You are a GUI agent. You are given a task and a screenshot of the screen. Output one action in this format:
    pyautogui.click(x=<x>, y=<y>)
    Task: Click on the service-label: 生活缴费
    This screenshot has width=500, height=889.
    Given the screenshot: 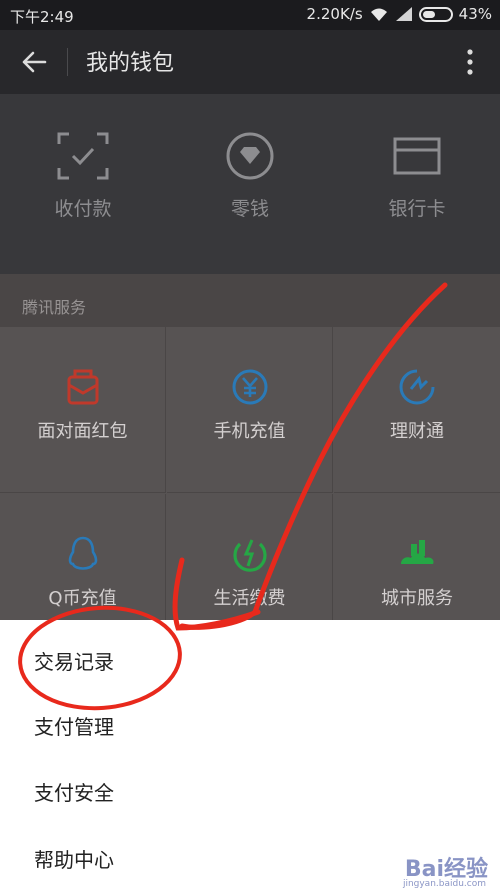 What is the action you would take?
    pyautogui.click(x=249, y=598)
    